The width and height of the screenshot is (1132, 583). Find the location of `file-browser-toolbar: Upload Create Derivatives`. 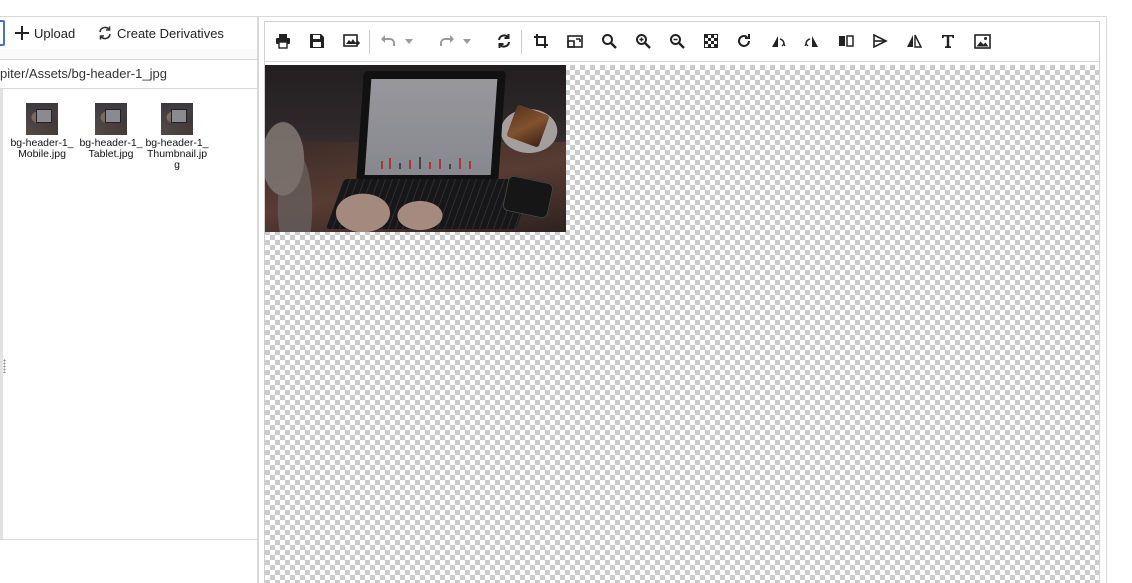

file-browser-toolbar: Upload Create Derivatives is located at coordinates (128, 33).